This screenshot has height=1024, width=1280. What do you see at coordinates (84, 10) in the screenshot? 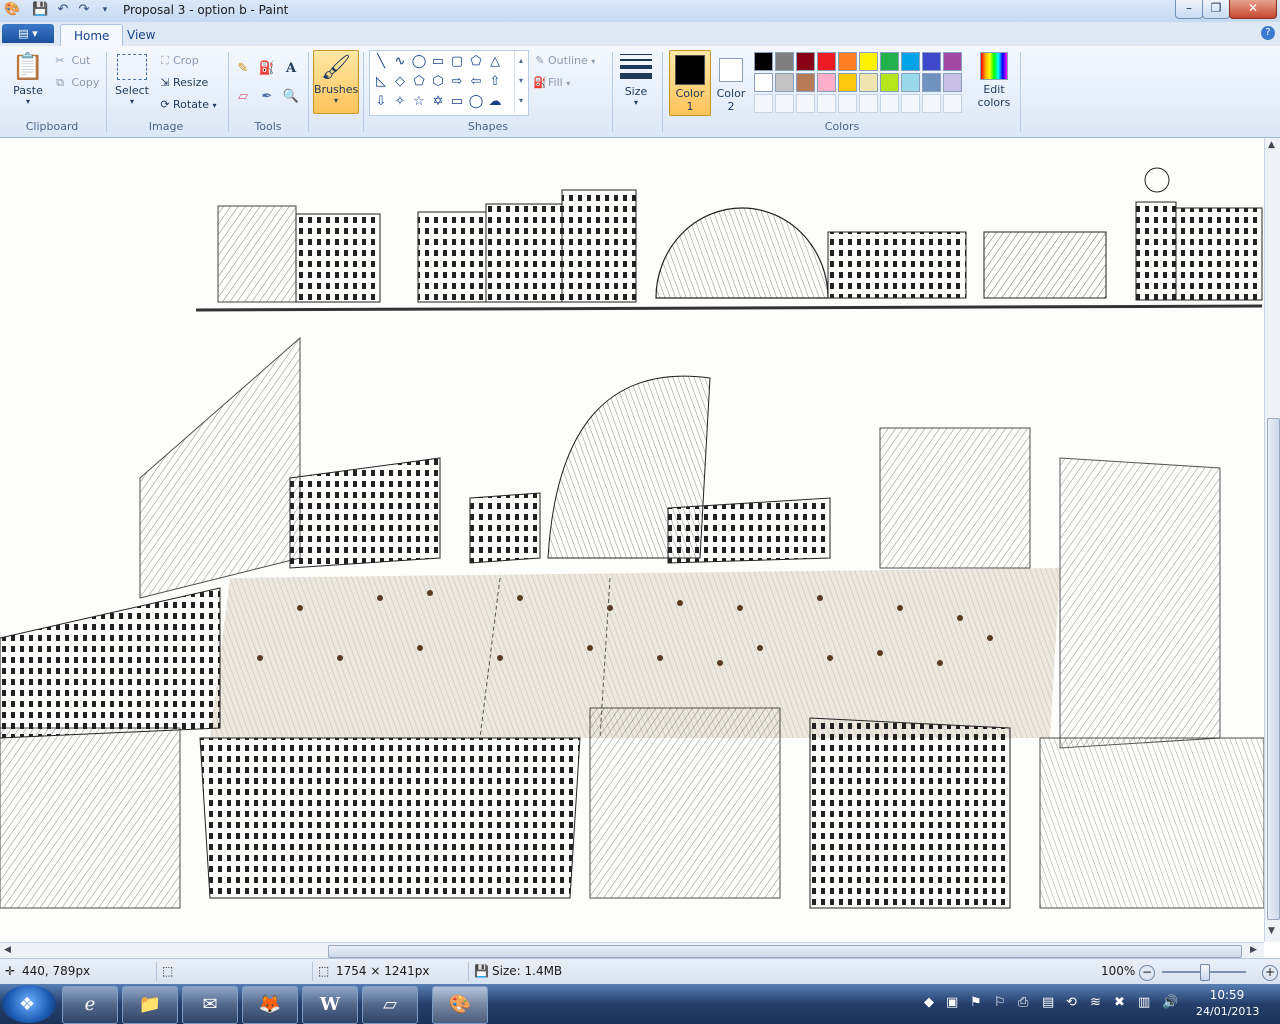
I see `redo-icon: ↷` at bounding box center [84, 10].